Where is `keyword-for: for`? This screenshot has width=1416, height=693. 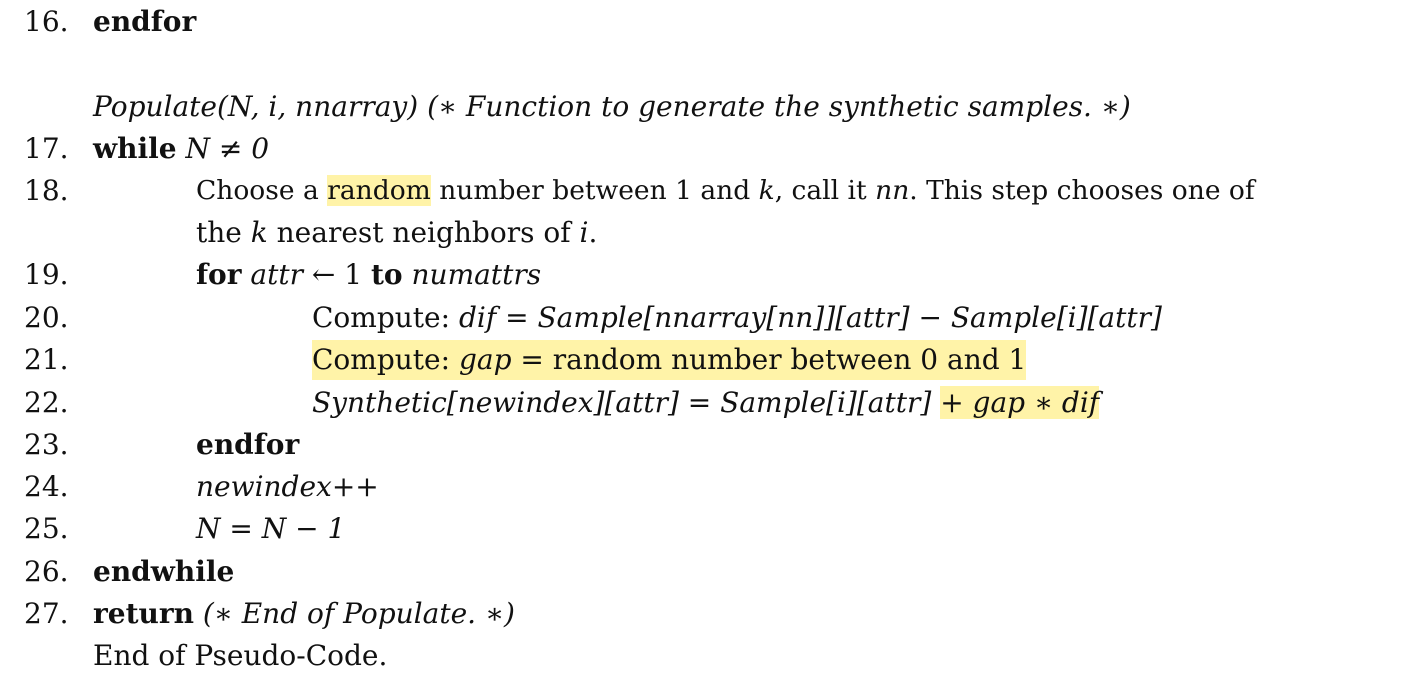 keyword-for: for is located at coordinates (219, 274).